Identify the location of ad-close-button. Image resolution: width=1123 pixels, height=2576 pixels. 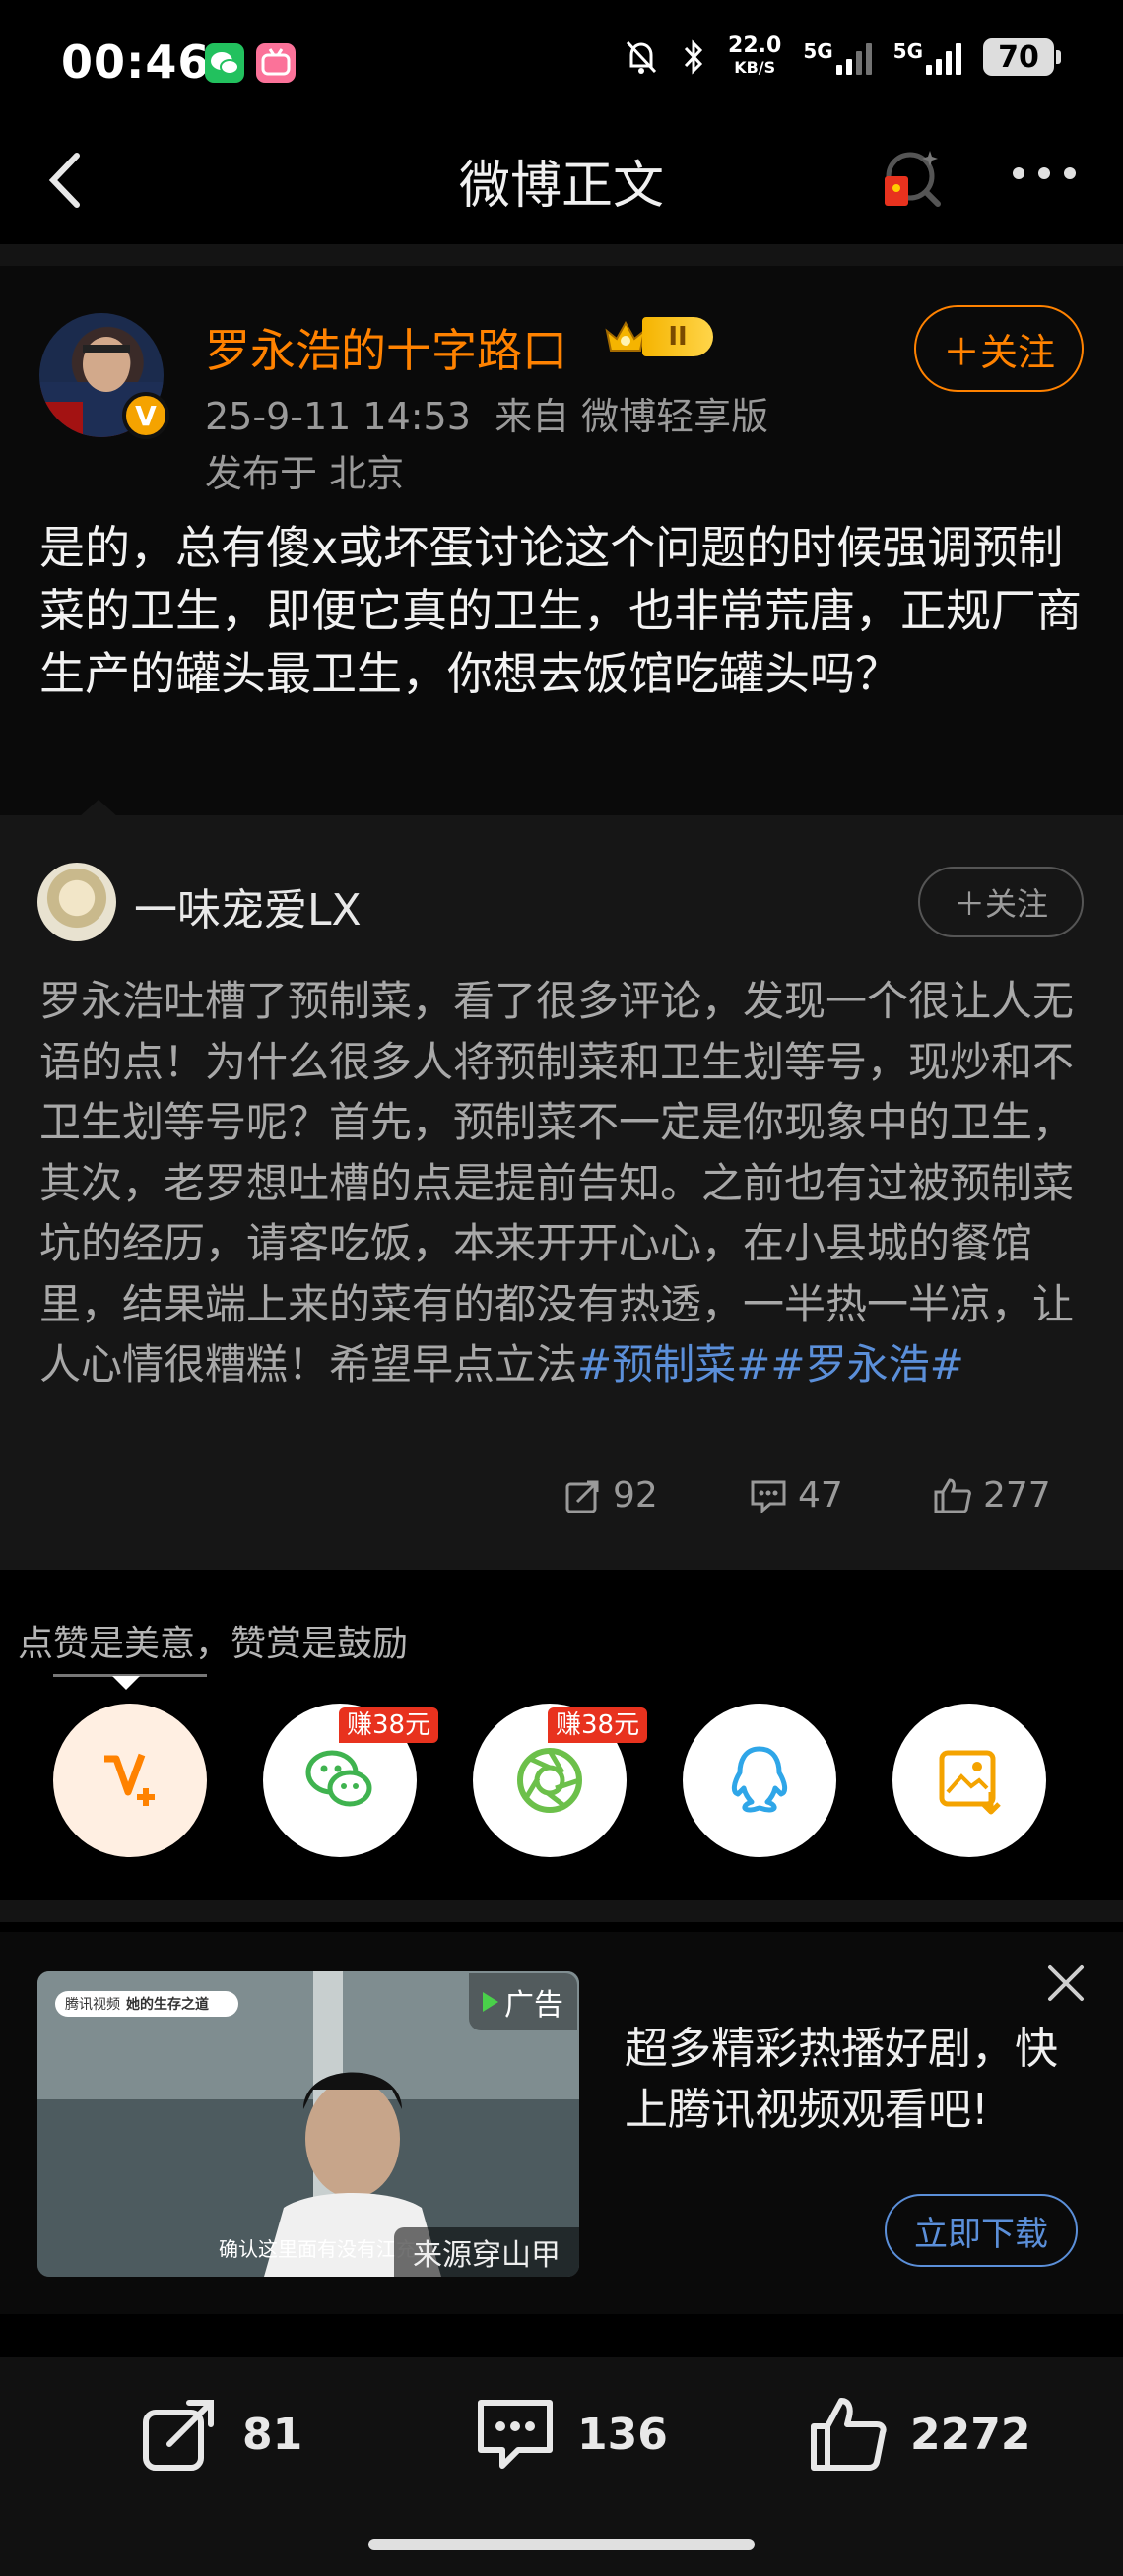
(1066, 1983).